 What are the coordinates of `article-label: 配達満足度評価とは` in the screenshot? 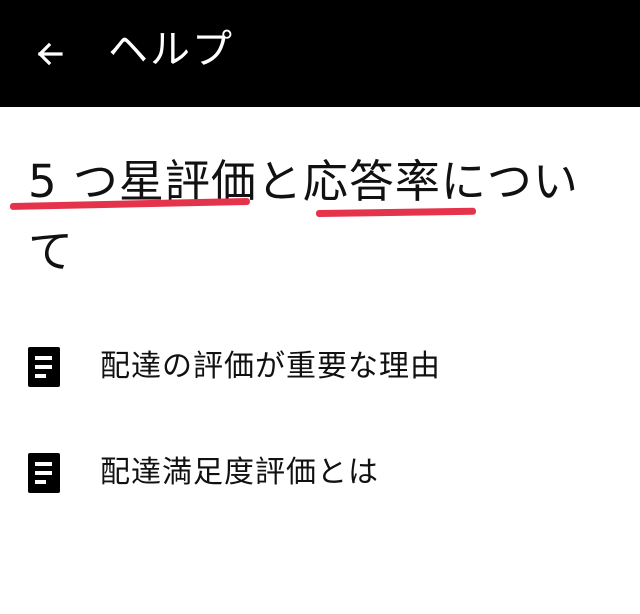 It's located at (239, 472).